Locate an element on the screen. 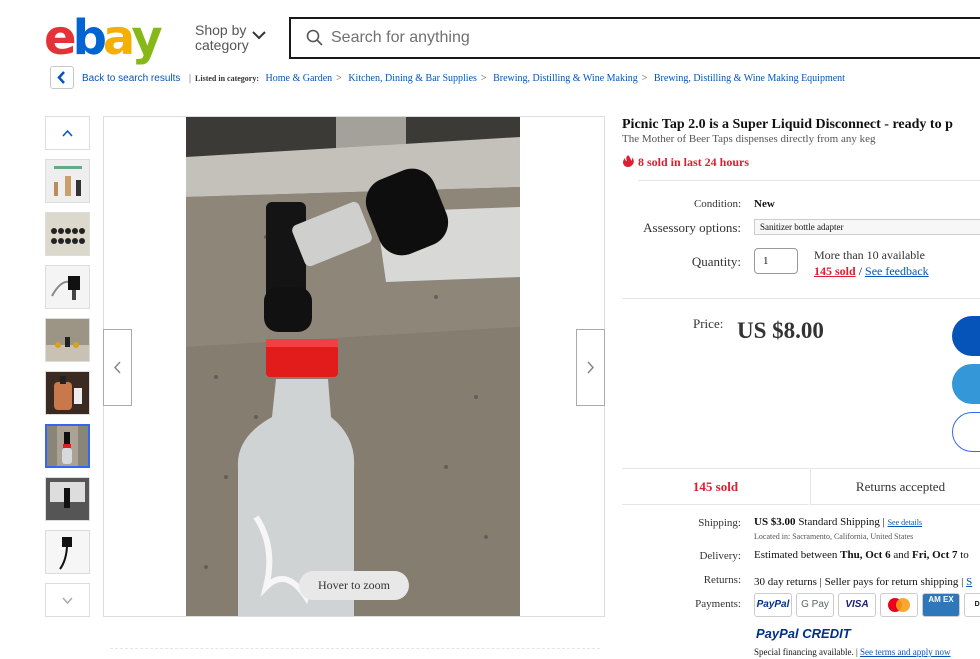 This screenshot has height=659, width=980. next-image-button is located at coordinates (590, 367).